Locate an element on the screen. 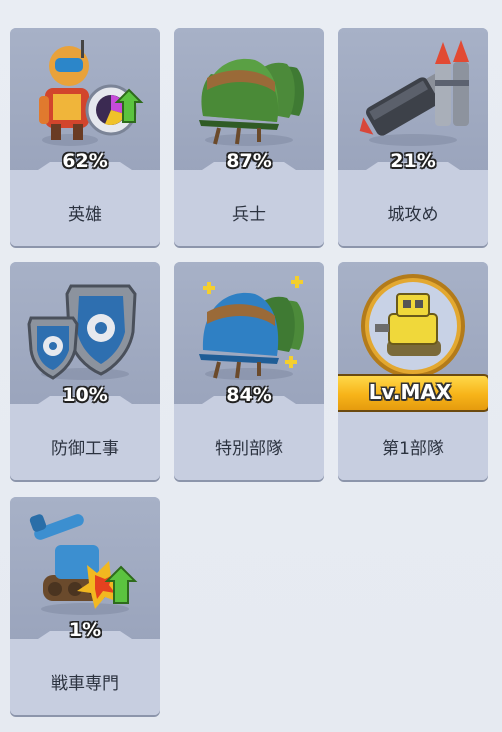 This screenshot has height=732, width=502. hero-icon is located at coordinates (91, 93).